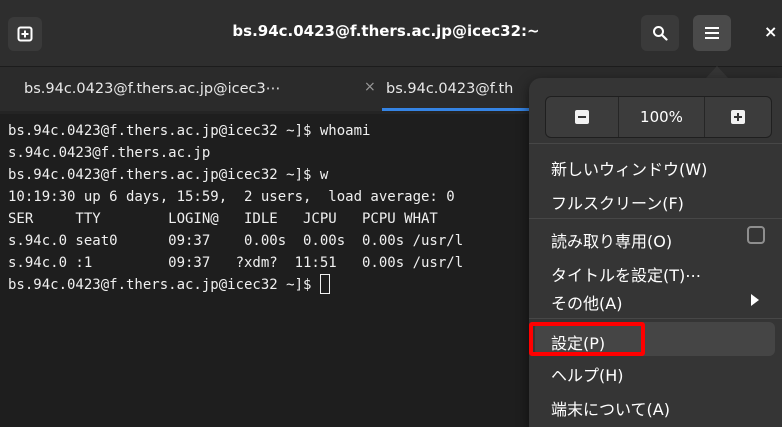 This screenshot has height=427, width=782. Describe the element at coordinates (459, 109) in the screenshot. I see `active-tab-indicator` at that location.